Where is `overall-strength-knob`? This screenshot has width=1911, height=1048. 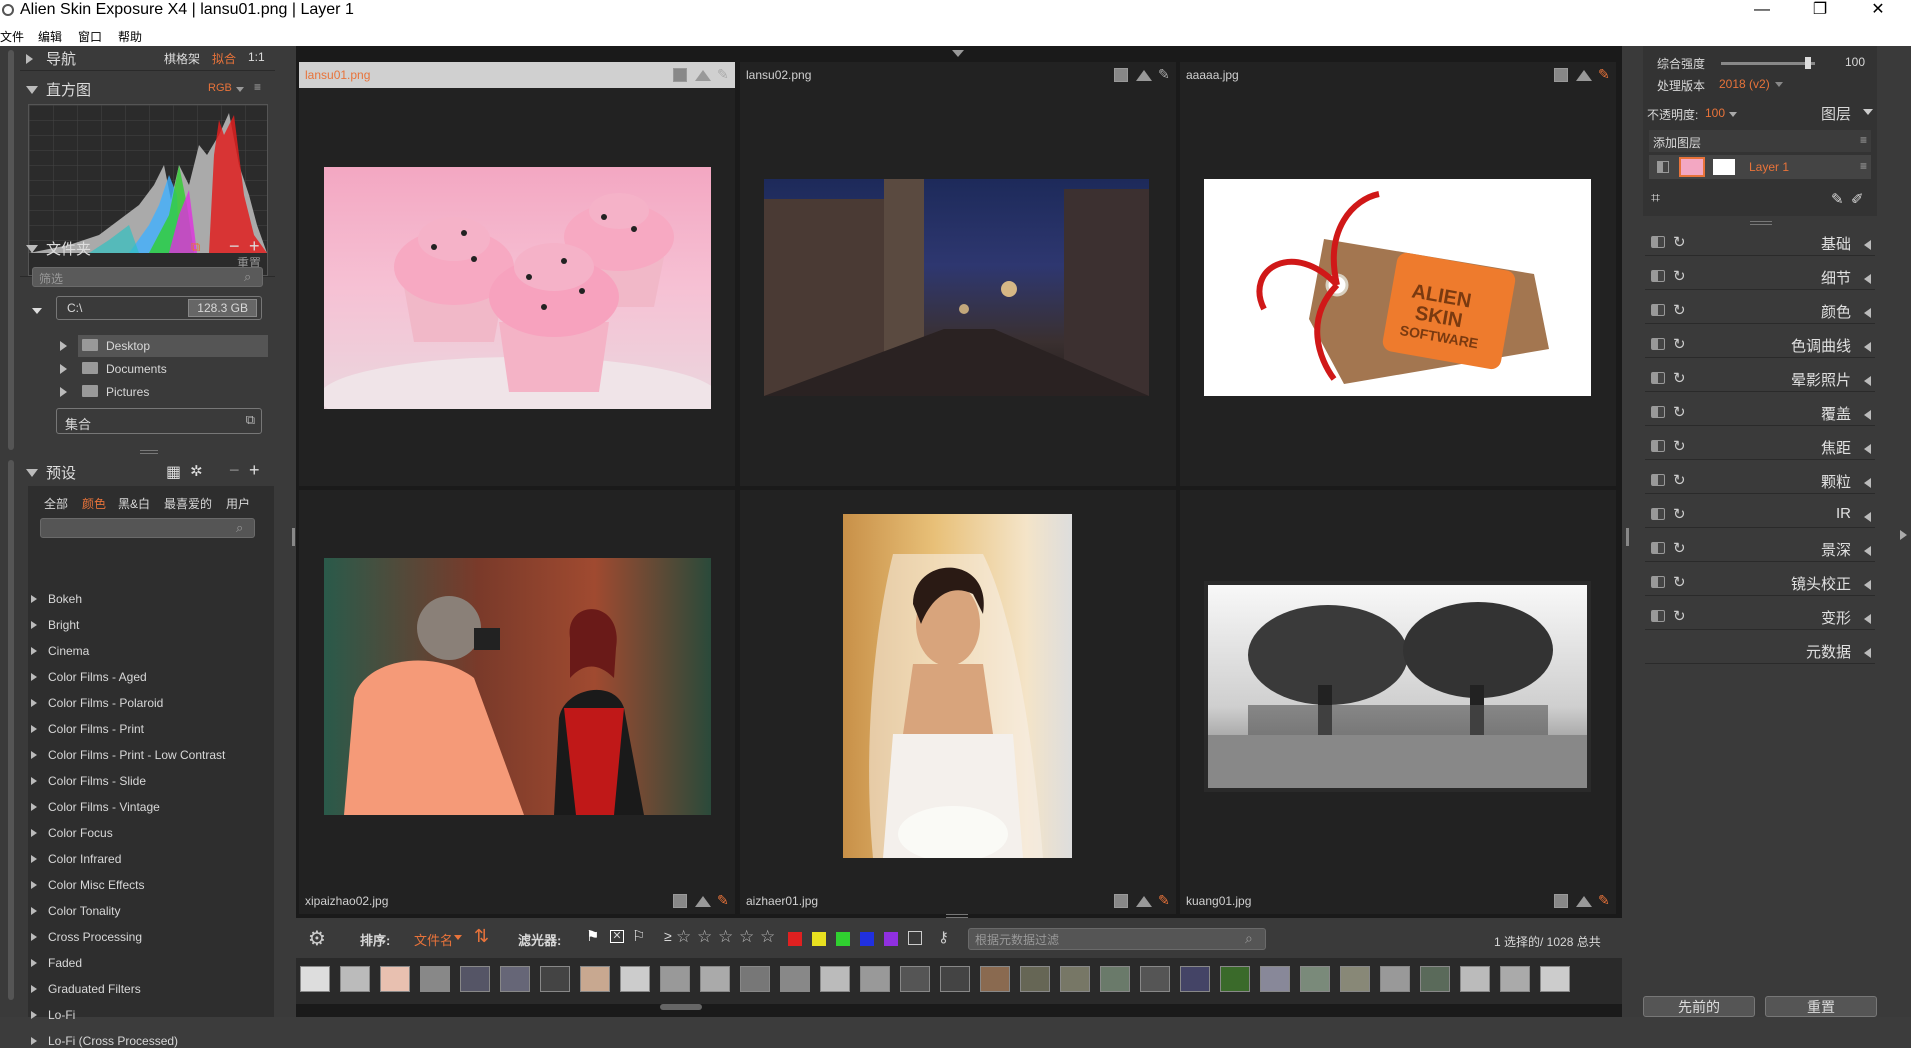 overall-strength-knob is located at coordinates (1808, 63).